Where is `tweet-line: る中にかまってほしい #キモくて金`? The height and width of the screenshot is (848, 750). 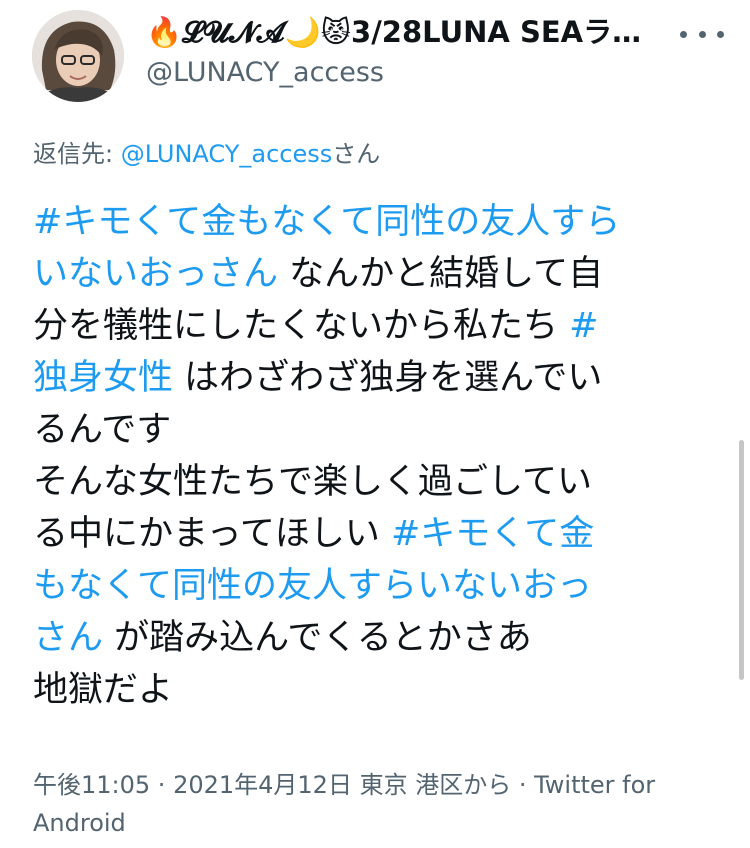
tweet-line: る中にかまってほしい #キモくて金 is located at coordinates (378, 534).